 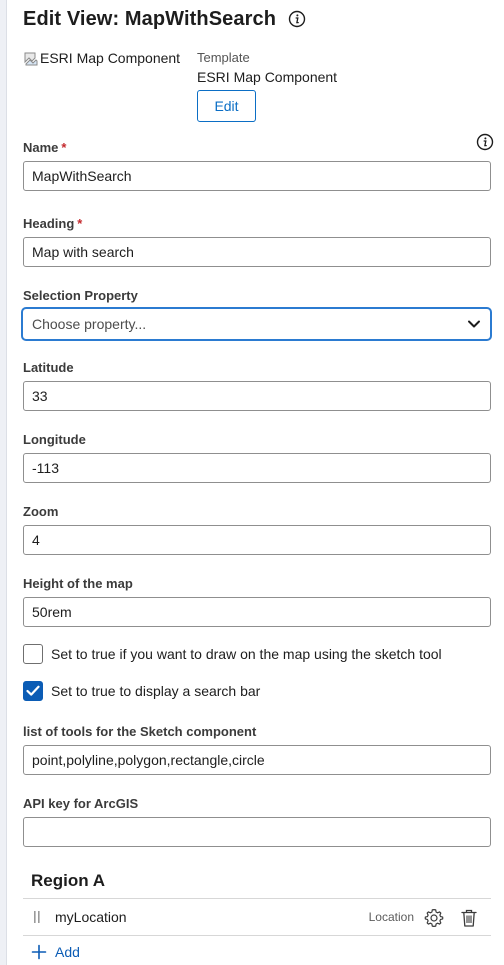 I want to click on page-header: Edit View: MapWithSearch, so click(x=164, y=19).